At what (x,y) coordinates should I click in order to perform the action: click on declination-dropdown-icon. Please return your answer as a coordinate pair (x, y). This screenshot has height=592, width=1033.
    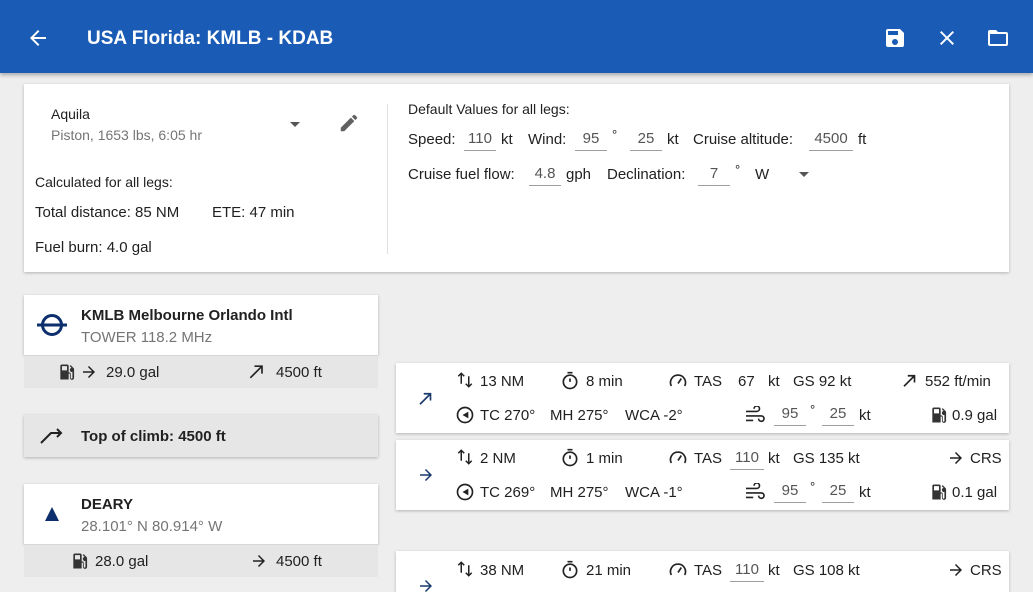
    Looking at the image, I should click on (804, 174).